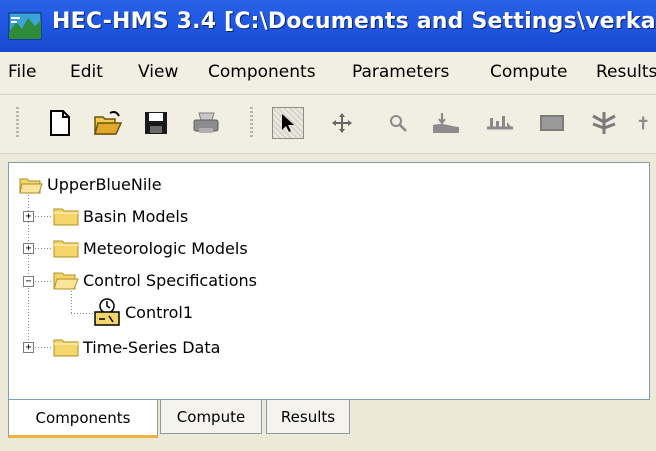  I want to click on tree-node-label: Basin Models, so click(136, 216).